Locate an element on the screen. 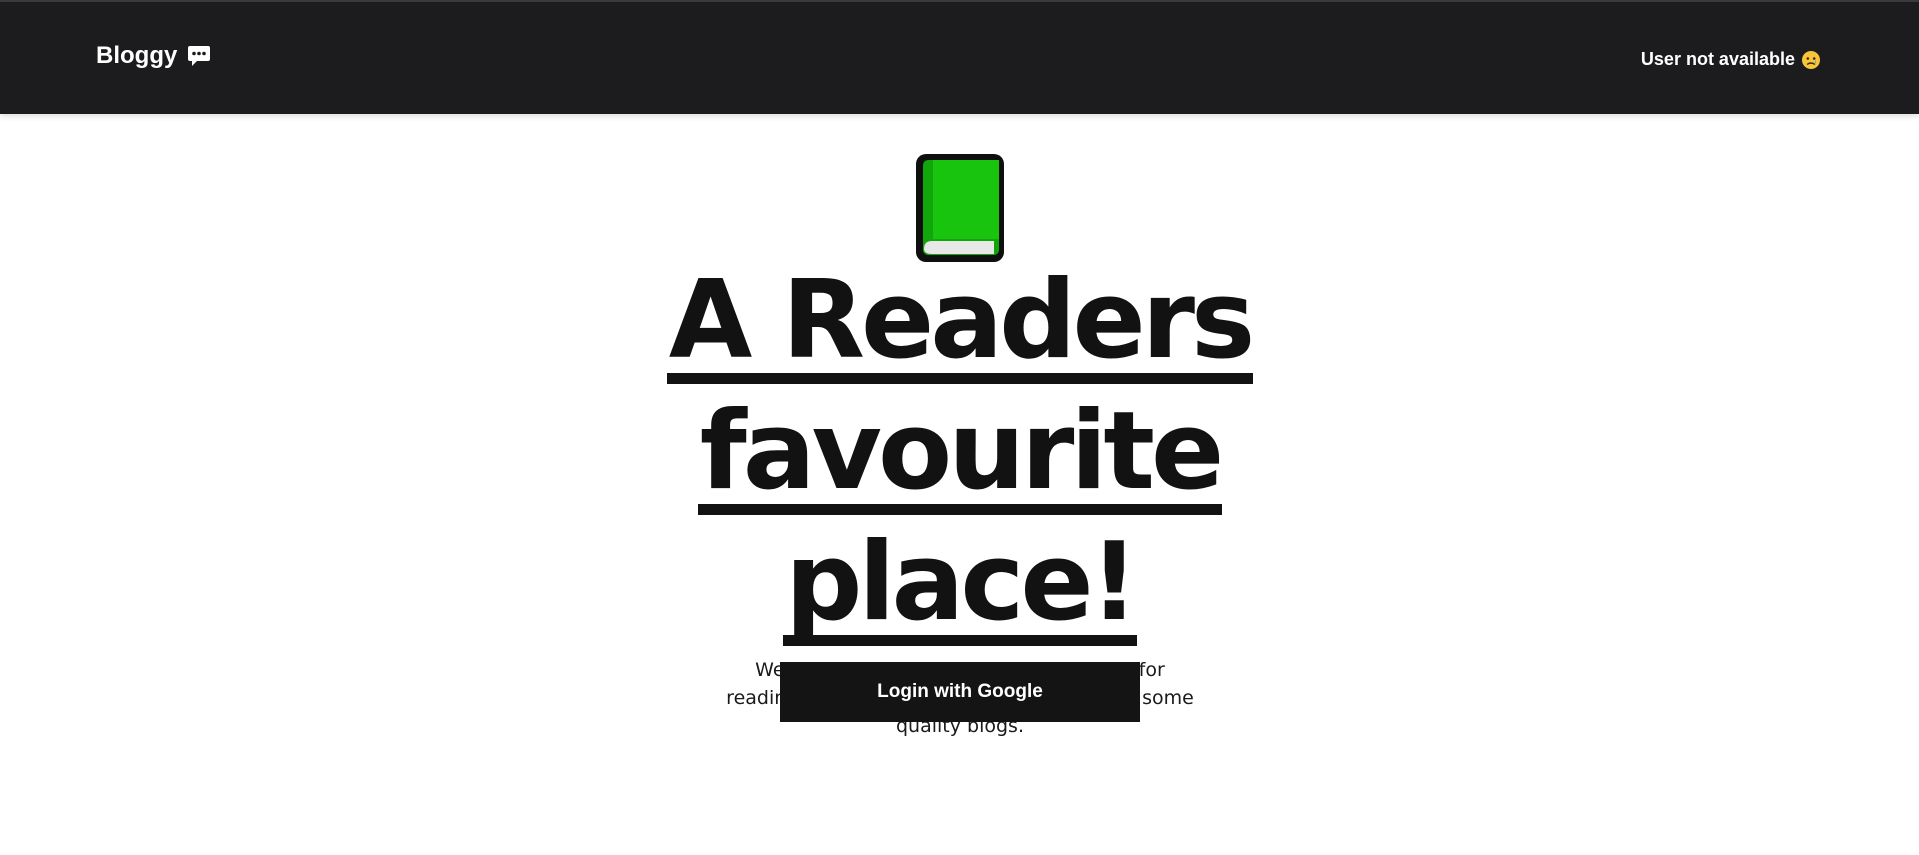 Image resolution: width=1919 pixels, height=855 pixels. green-book-icon is located at coordinates (960, 208).